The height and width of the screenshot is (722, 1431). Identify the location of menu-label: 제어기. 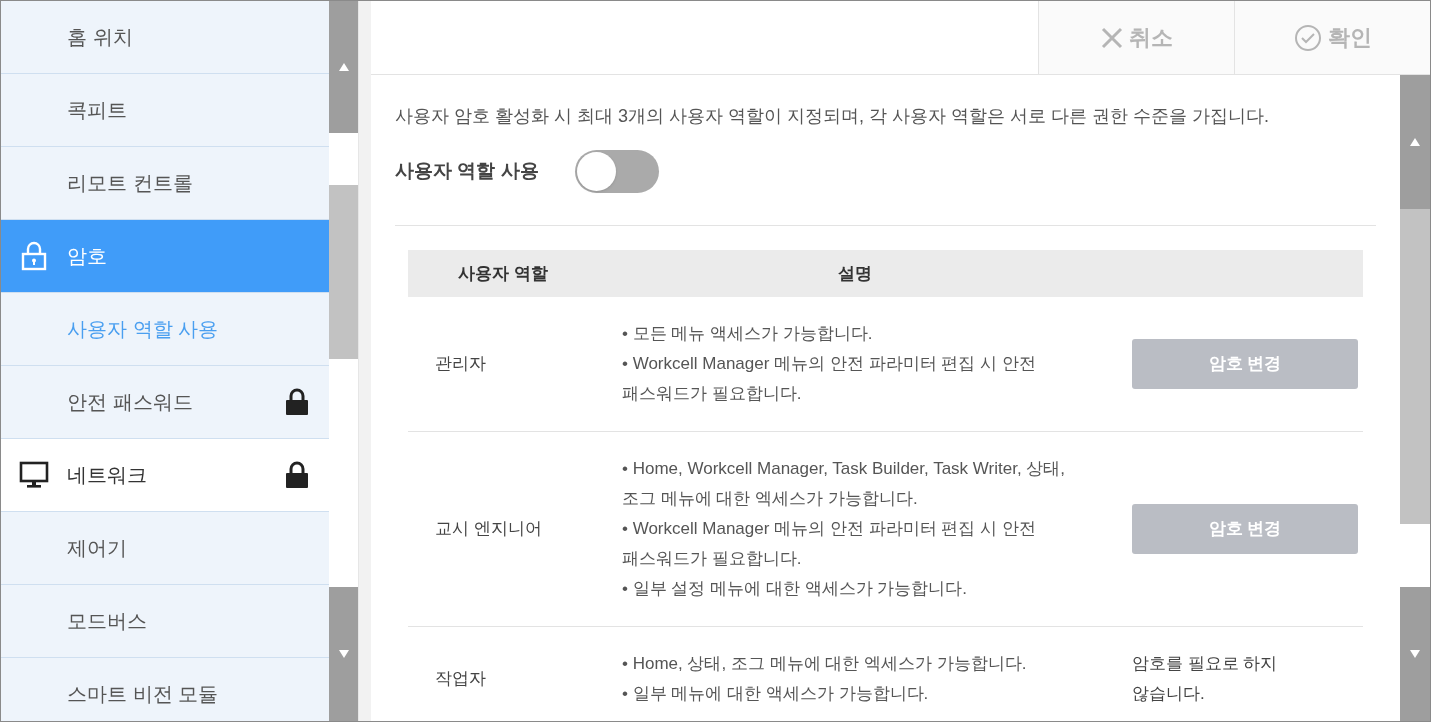
(97, 548).